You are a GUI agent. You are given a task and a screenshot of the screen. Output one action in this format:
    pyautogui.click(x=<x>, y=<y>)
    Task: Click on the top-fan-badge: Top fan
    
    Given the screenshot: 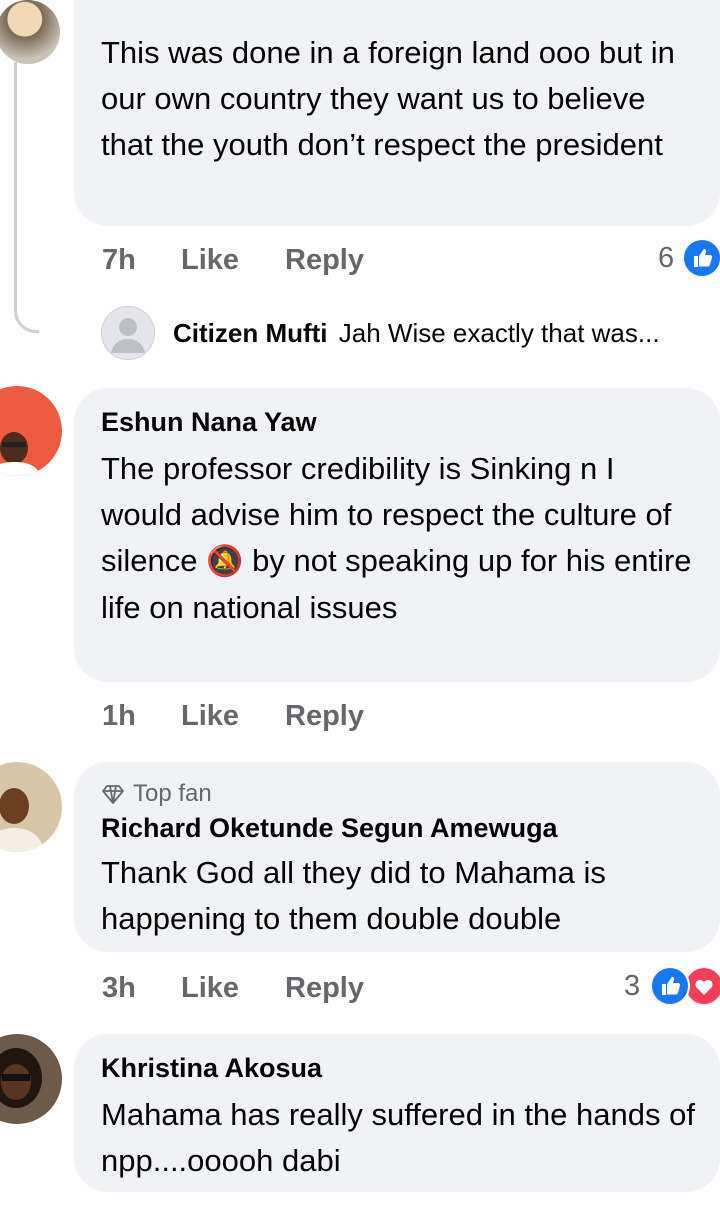 What is the action you would take?
    pyautogui.click(x=399, y=794)
    